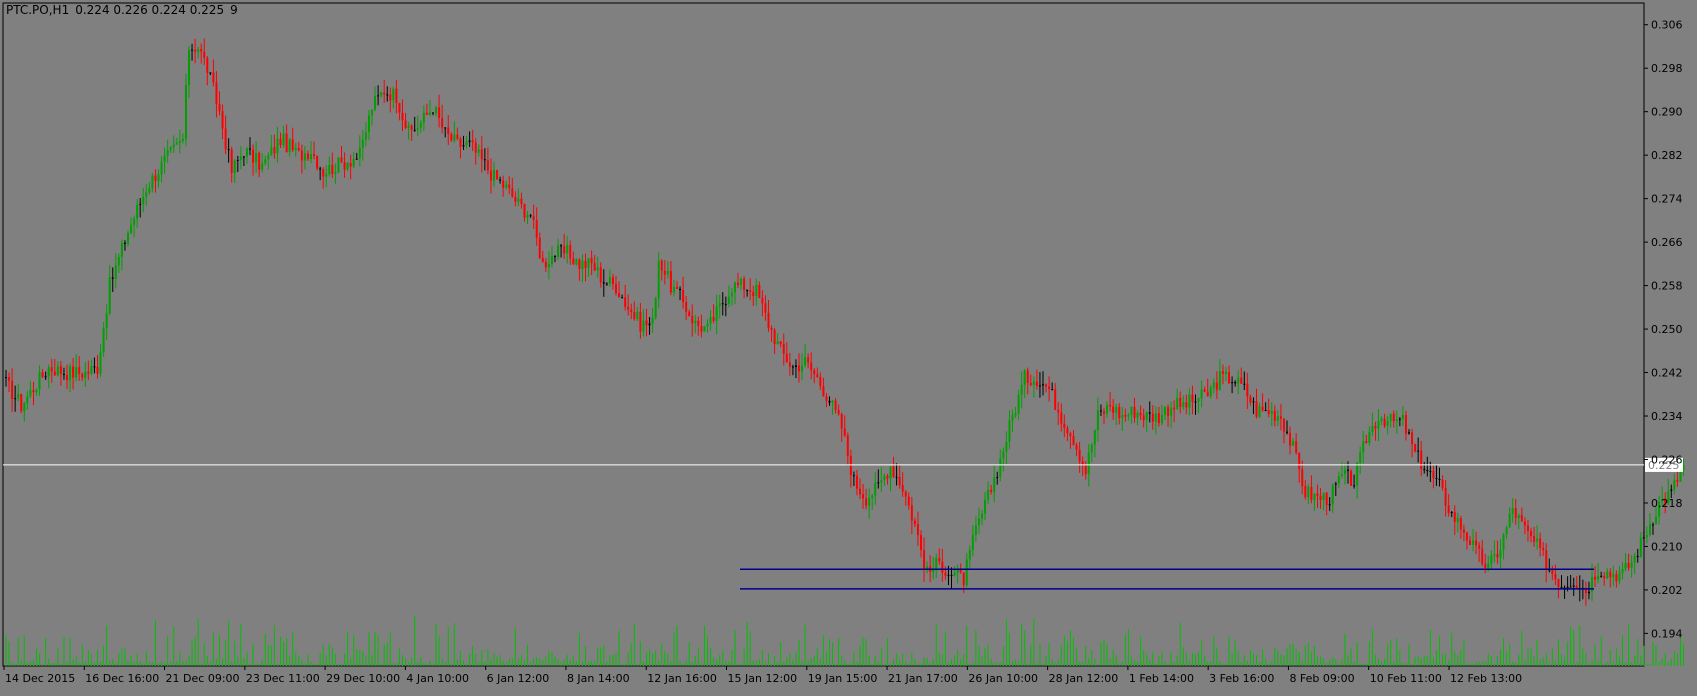 This screenshot has width=1697, height=696. What do you see at coordinates (1667, 242) in the screenshot?
I see `y-tick-label: 0.266` at bounding box center [1667, 242].